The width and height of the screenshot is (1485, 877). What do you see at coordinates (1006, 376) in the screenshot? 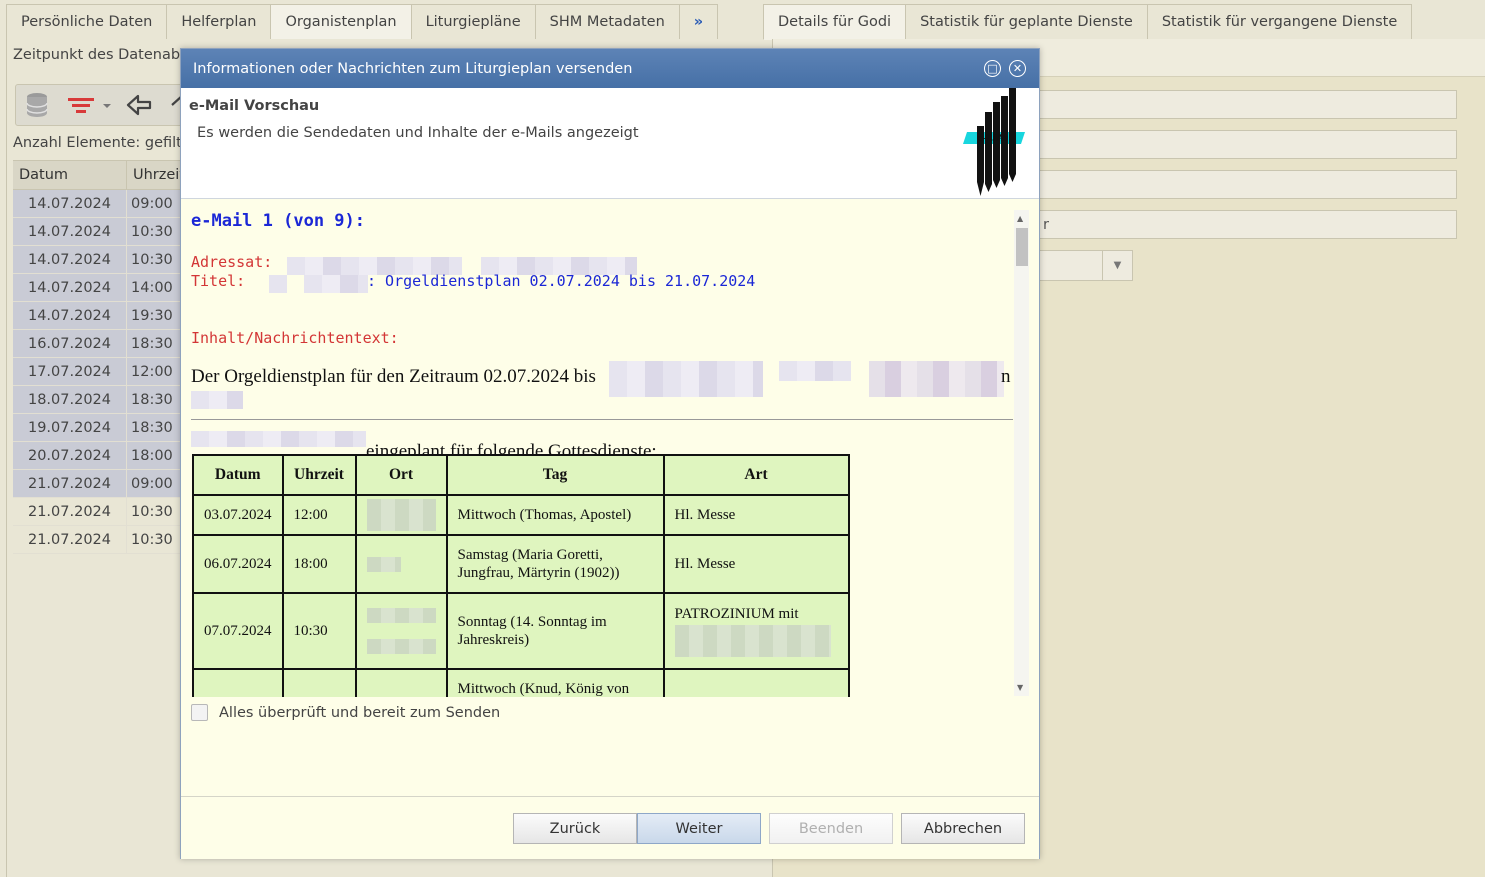
I see `email-body-line-end: n` at bounding box center [1006, 376].